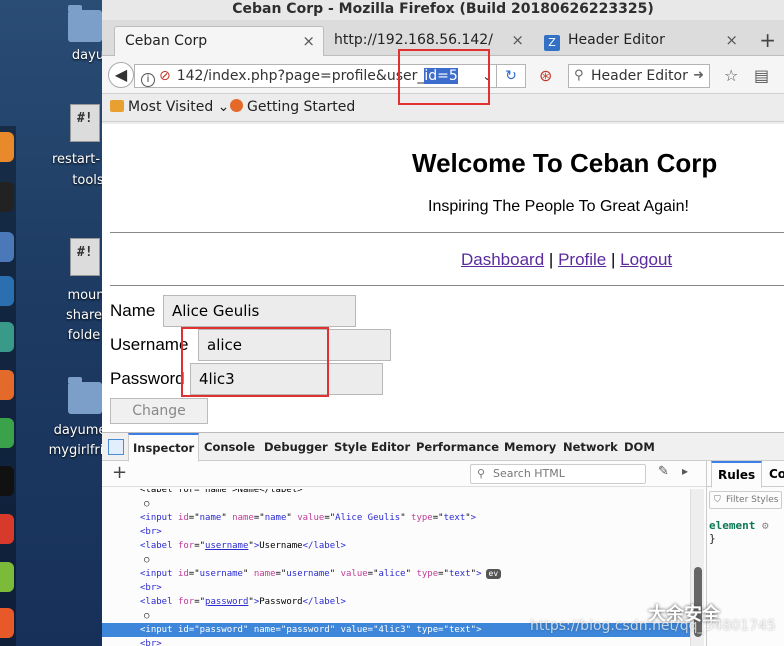 This screenshot has height=646, width=784. What do you see at coordinates (717, 500) in the screenshot?
I see `filter-icon: ⛉` at bounding box center [717, 500].